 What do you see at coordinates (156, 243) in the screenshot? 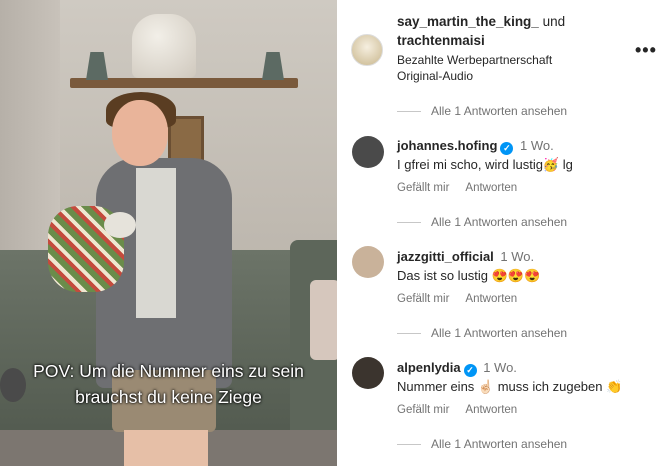
I see `person-shirt` at bounding box center [156, 243].